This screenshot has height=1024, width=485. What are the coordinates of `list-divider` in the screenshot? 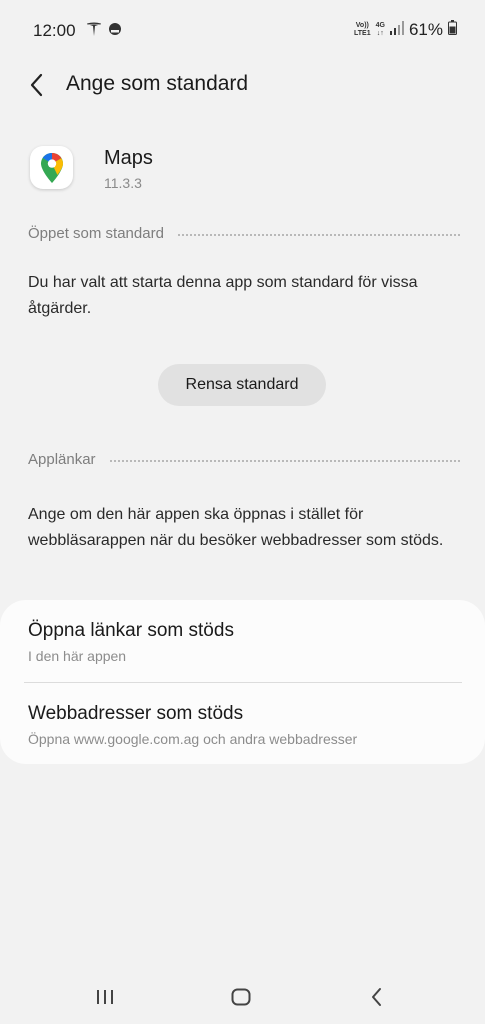 It's located at (243, 682).